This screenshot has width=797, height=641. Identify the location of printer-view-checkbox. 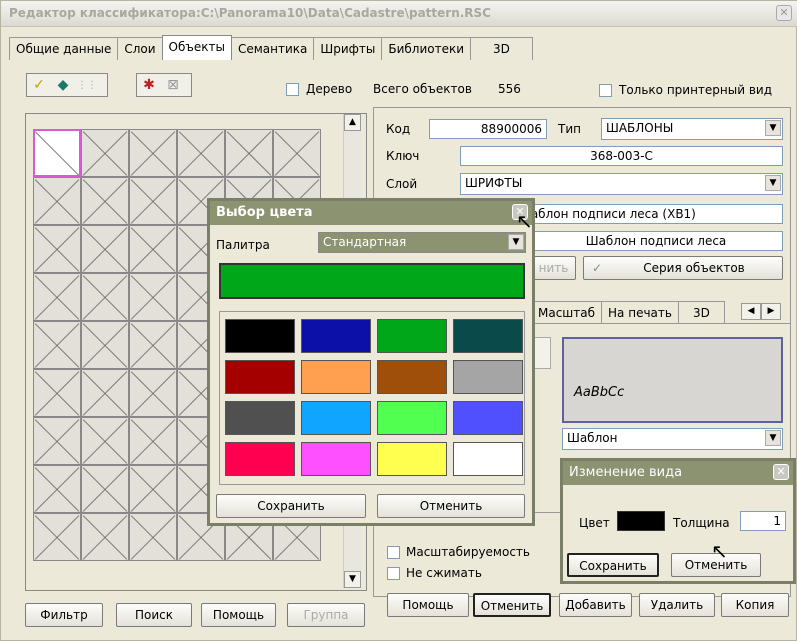
(605, 90).